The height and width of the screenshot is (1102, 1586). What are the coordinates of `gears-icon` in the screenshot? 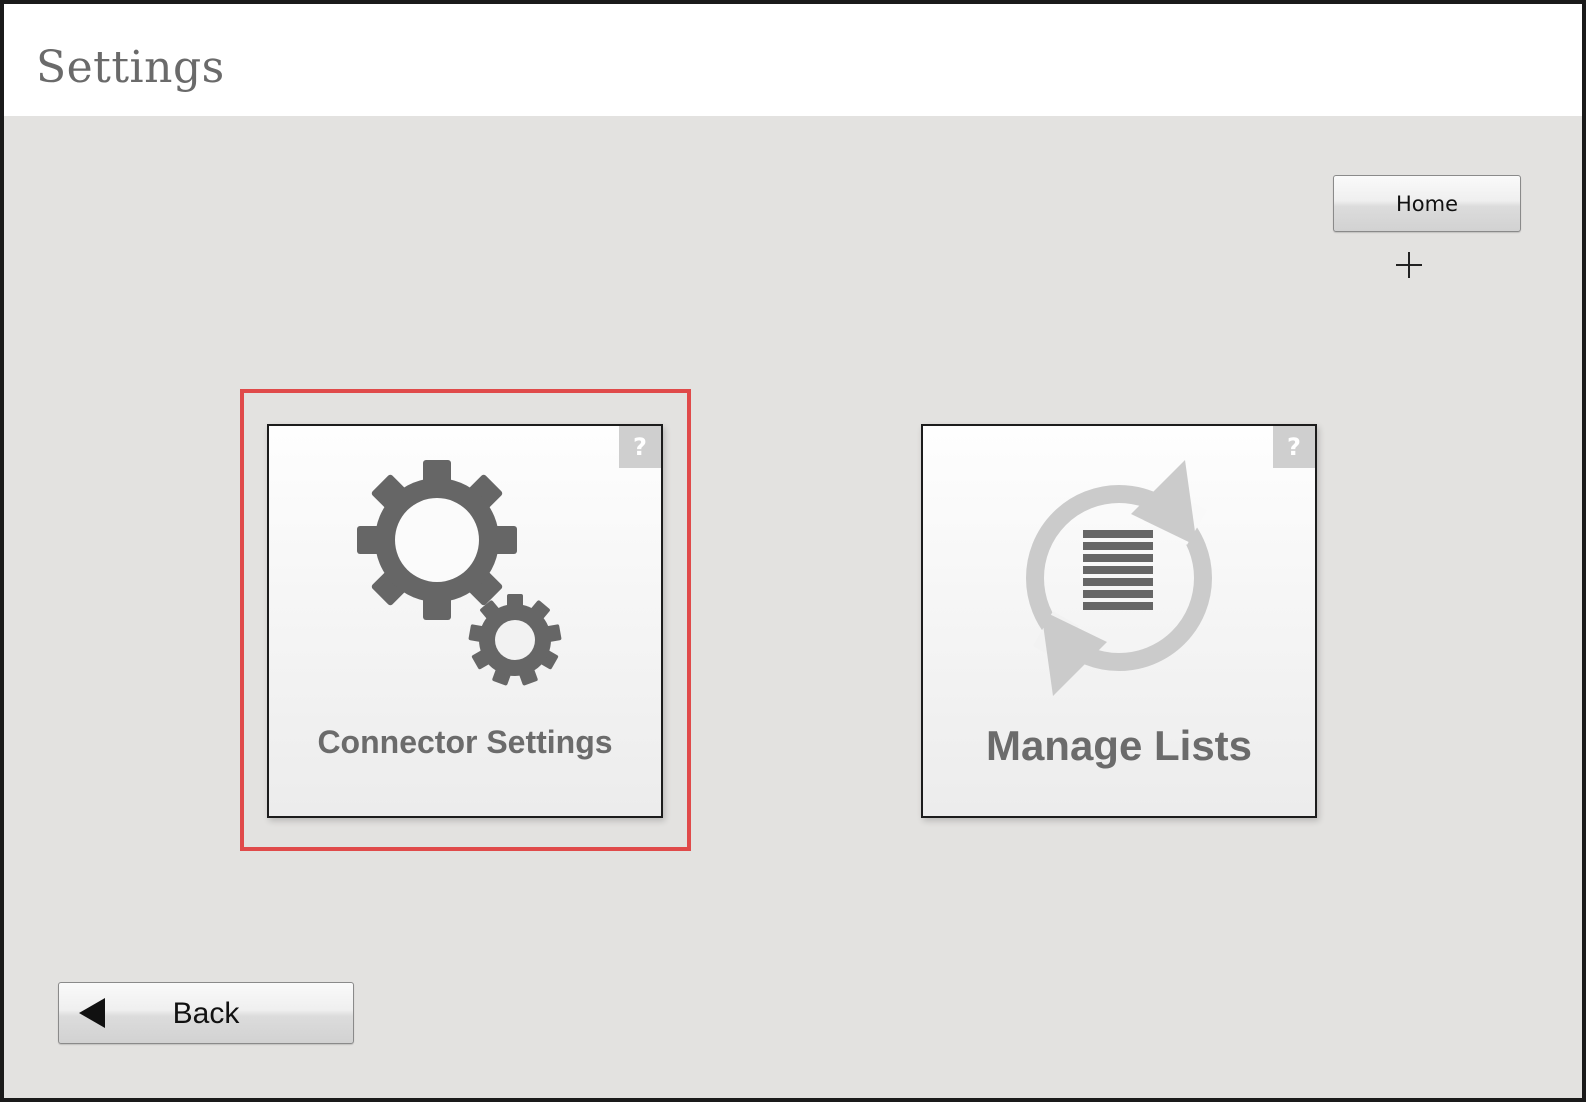 It's located at (459, 573).